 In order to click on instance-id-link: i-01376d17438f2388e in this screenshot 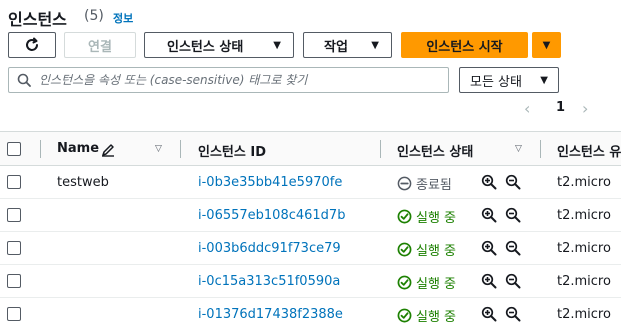, I will do `click(270, 314)`.